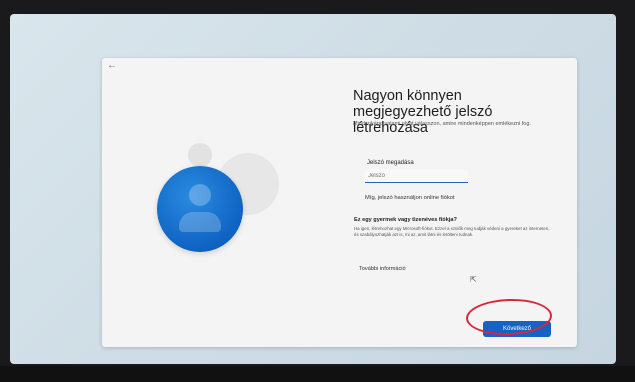  What do you see at coordinates (200, 209) in the screenshot?
I see `user-avatar-icon` at bounding box center [200, 209].